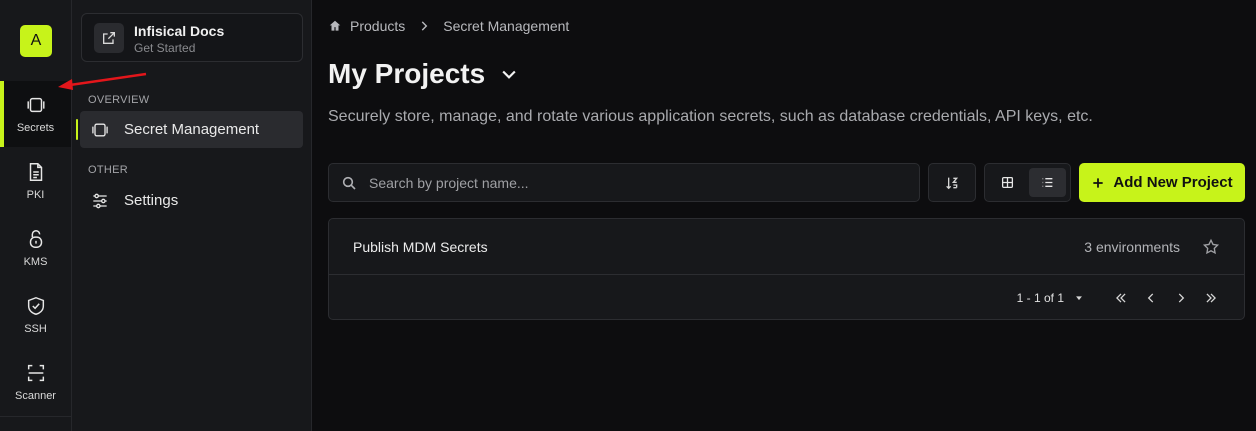  Describe the element at coordinates (335, 26) in the screenshot. I see `home-icon` at that location.